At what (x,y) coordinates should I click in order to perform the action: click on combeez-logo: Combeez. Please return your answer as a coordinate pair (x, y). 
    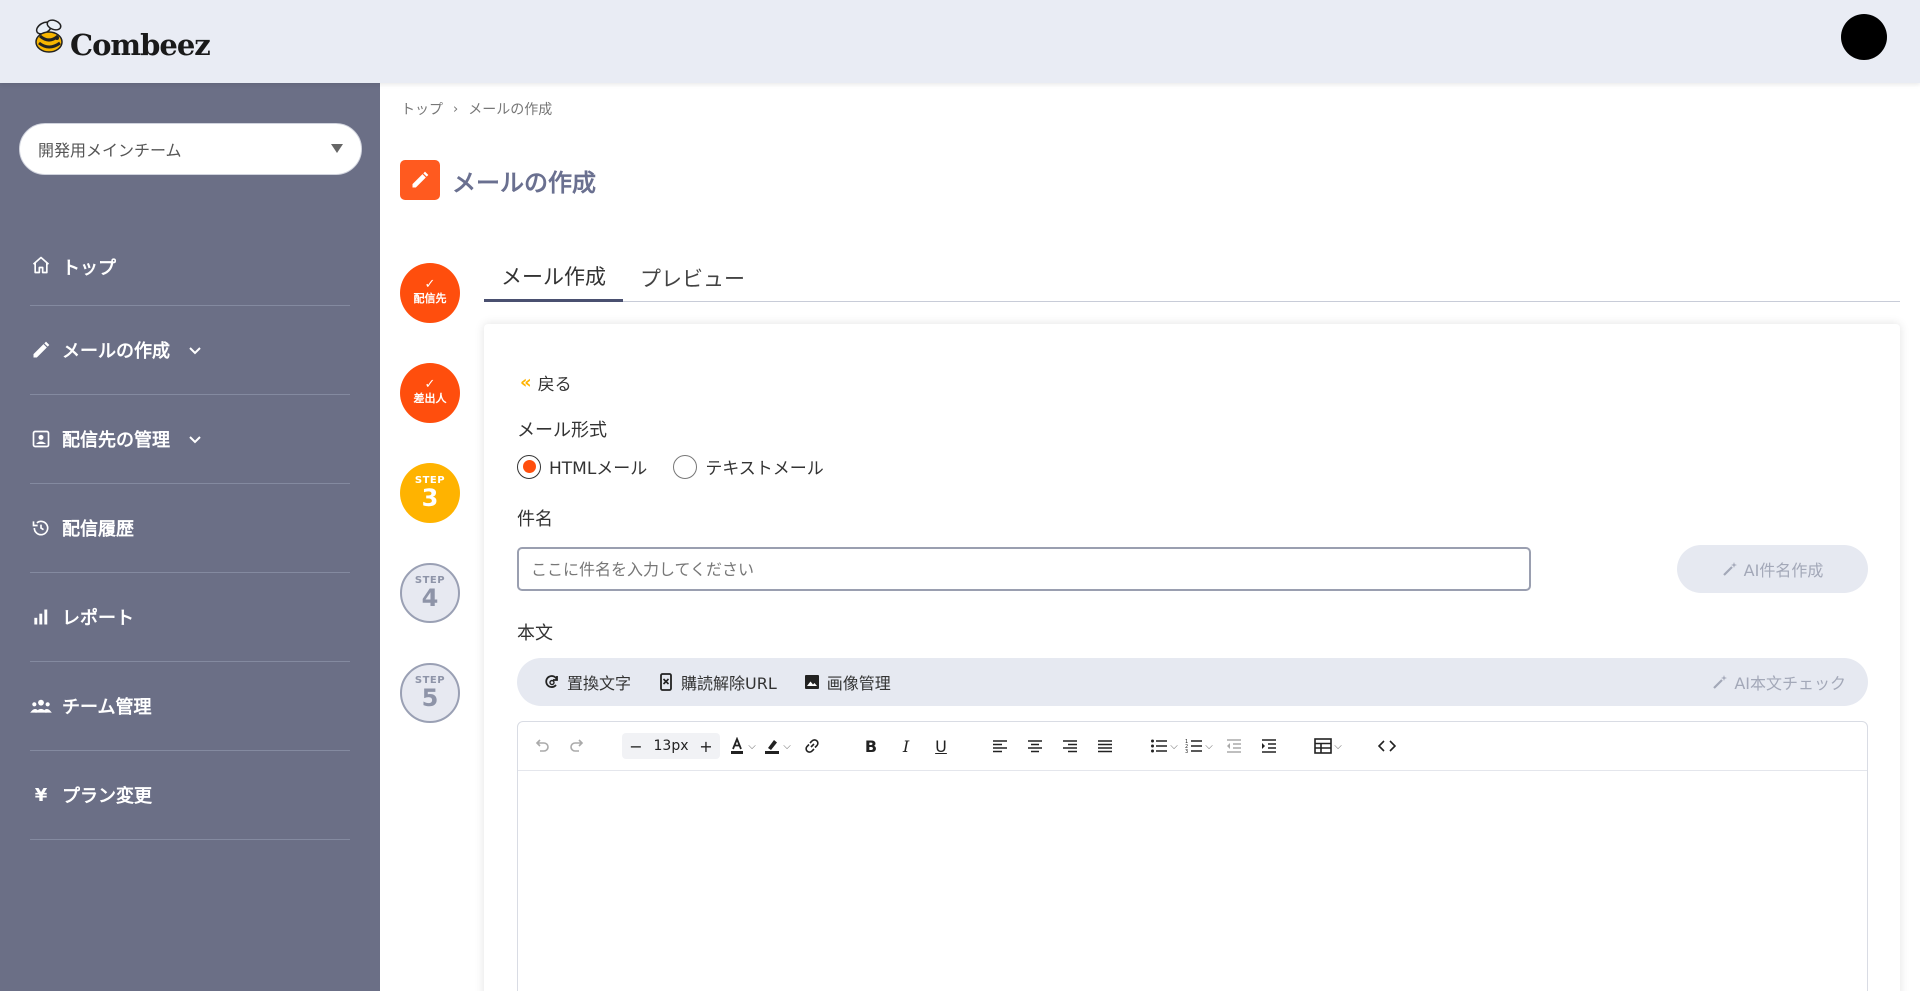
    Looking at the image, I should click on (120, 39).